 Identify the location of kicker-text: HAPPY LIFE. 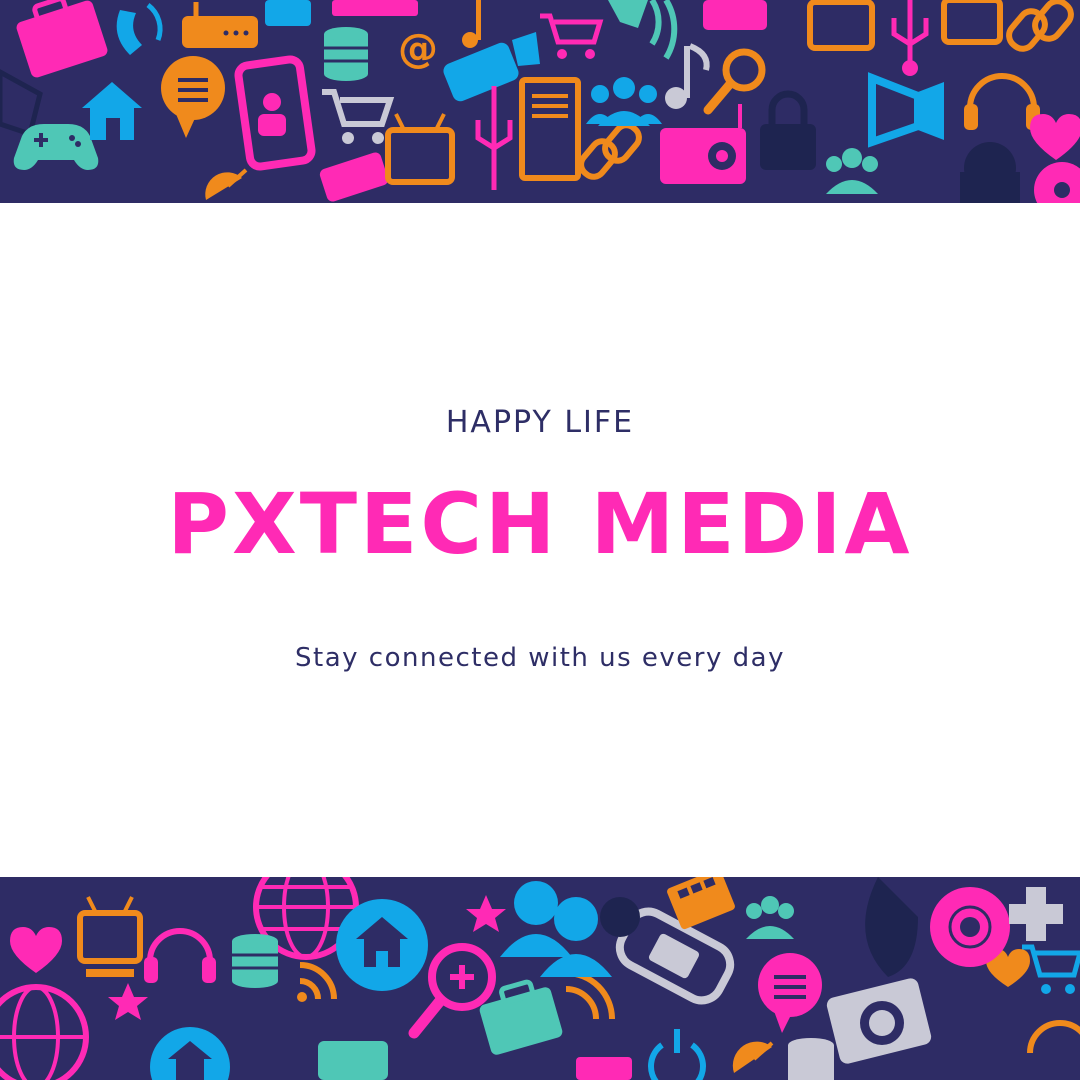
(540, 422).